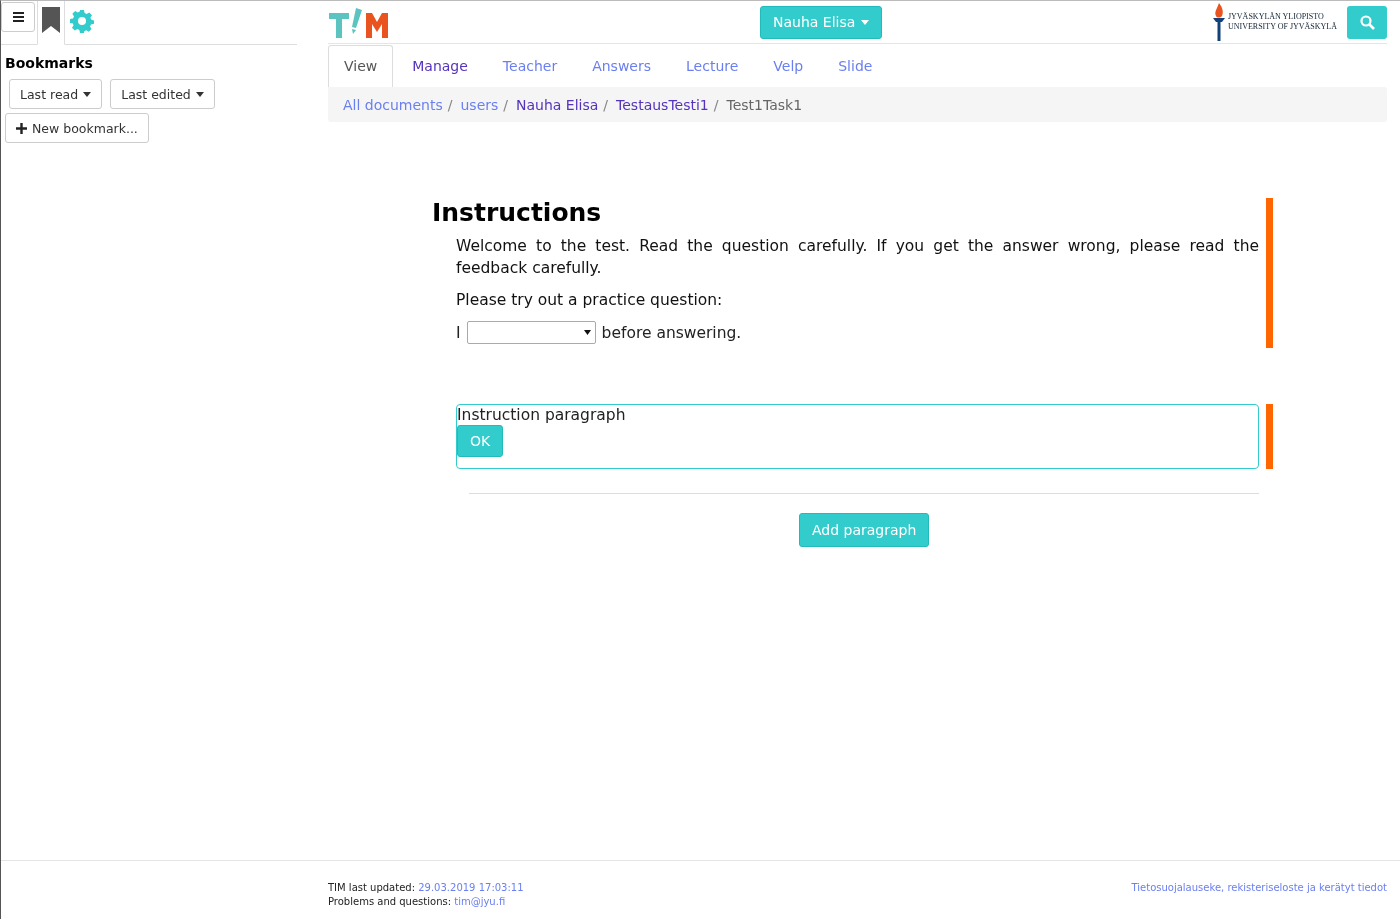 The width and height of the screenshot is (1400, 919). Describe the element at coordinates (458, 332) in the screenshot. I see `question-text: I` at that location.